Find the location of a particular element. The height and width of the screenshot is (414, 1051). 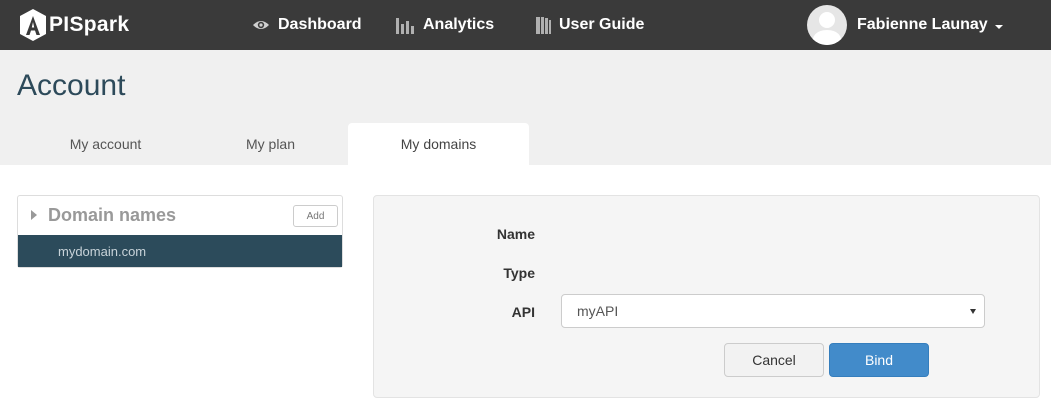

user-menu: Fabienne Launay is located at coordinates (905, 25).